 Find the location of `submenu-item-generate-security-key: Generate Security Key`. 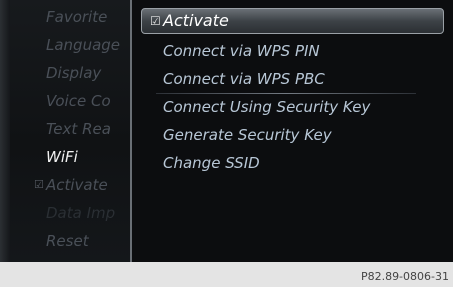

submenu-item-generate-security-key: Generate Security Key is located at coordinates (247, 135).